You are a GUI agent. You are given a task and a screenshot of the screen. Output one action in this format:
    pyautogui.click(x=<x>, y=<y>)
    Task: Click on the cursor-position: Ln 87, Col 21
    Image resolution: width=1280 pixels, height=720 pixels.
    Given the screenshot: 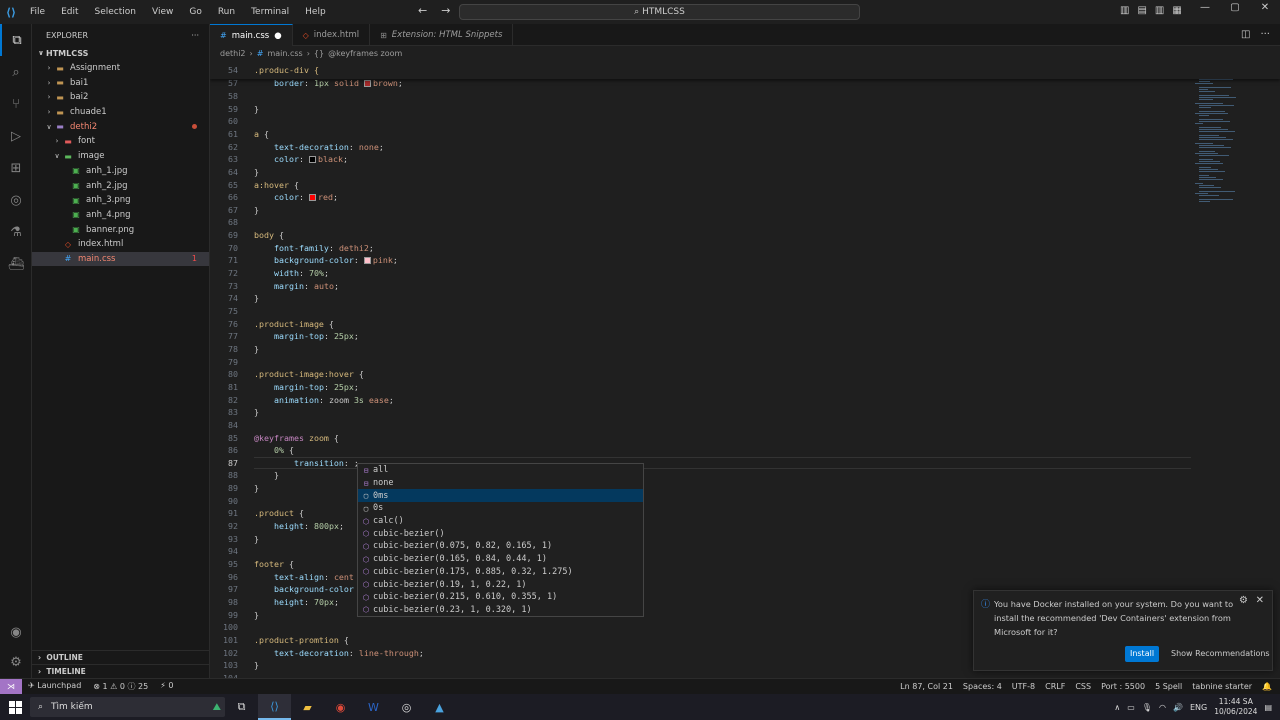 What is the action you would take?
    pyautogui.click(x=926, y=686)
    